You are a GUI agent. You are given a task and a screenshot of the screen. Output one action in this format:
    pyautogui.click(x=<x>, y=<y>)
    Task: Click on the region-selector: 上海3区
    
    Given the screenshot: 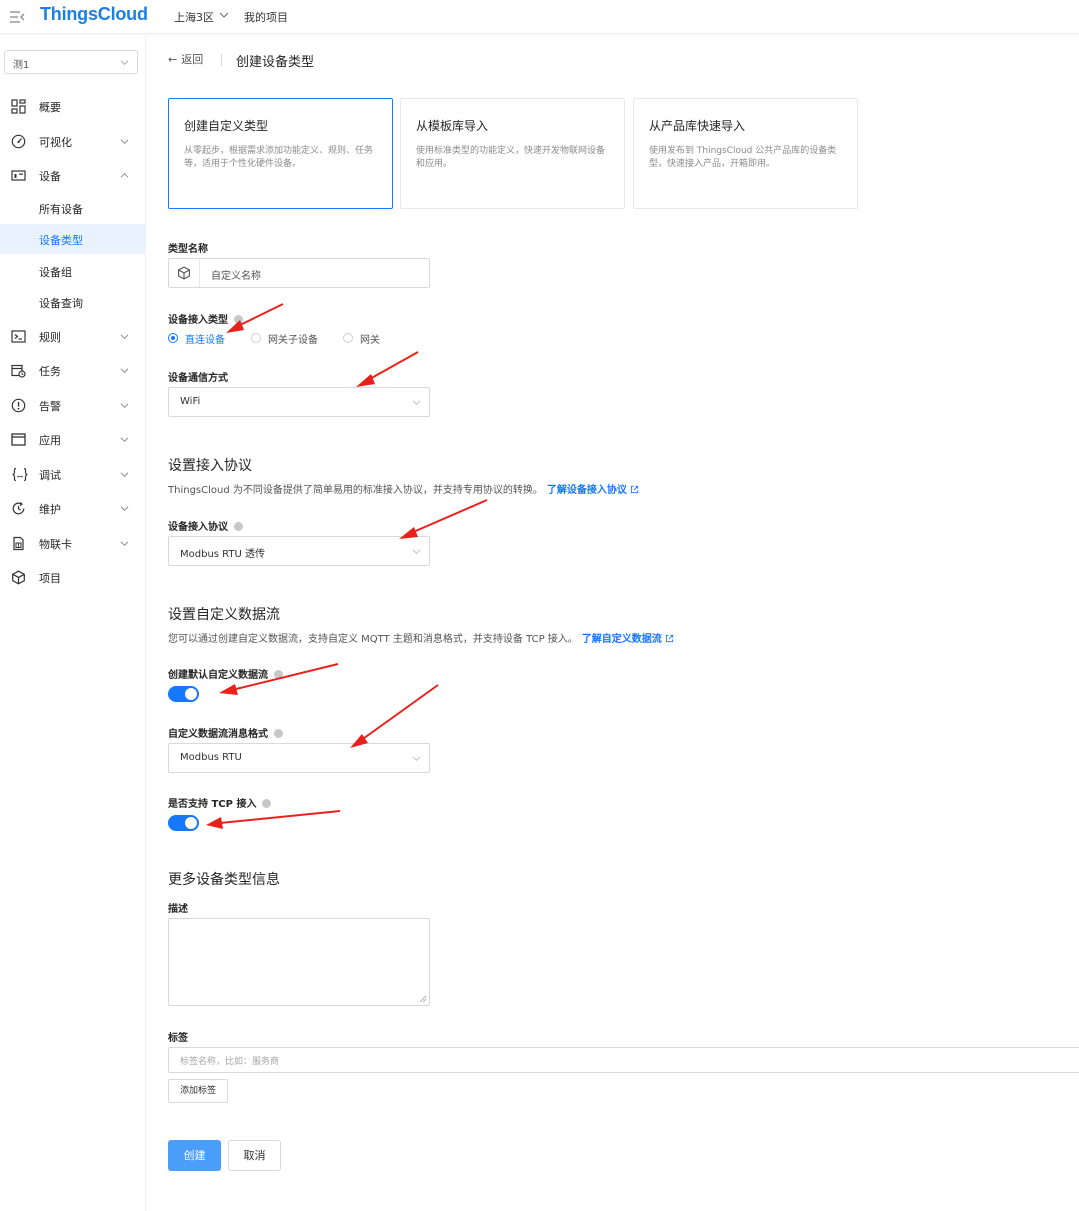 What is the action you would take?
    pyautogui.click(x=194, y=17)
    